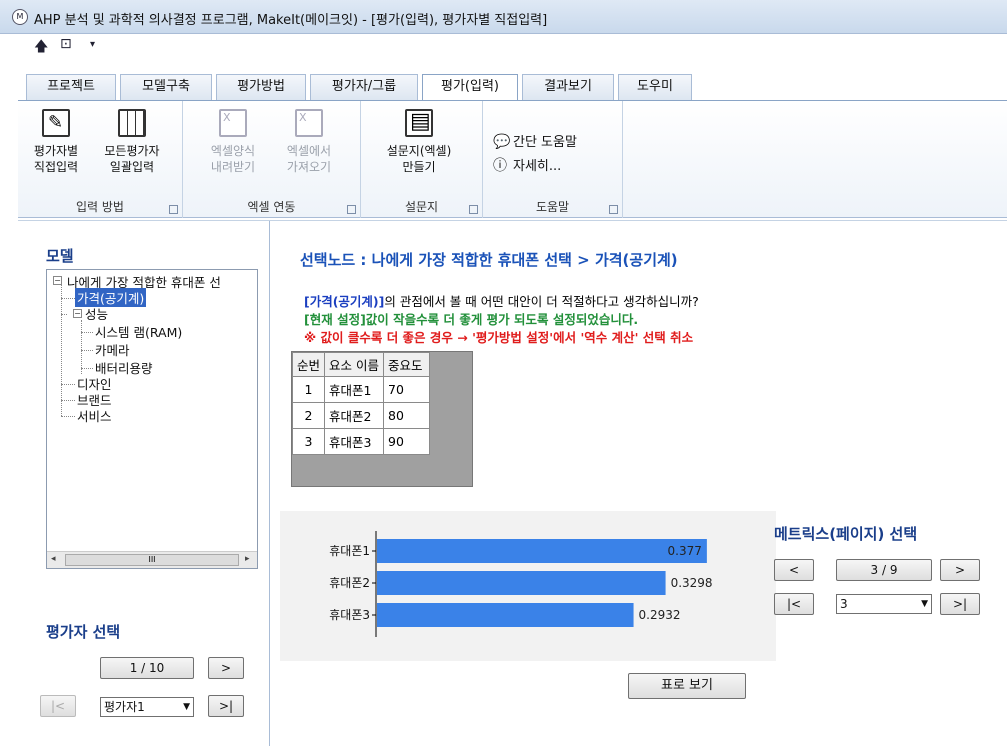 Image resolution: width=1007 pixels, height=746 pixels. I want to click on survey-icon, so click(419, 123).